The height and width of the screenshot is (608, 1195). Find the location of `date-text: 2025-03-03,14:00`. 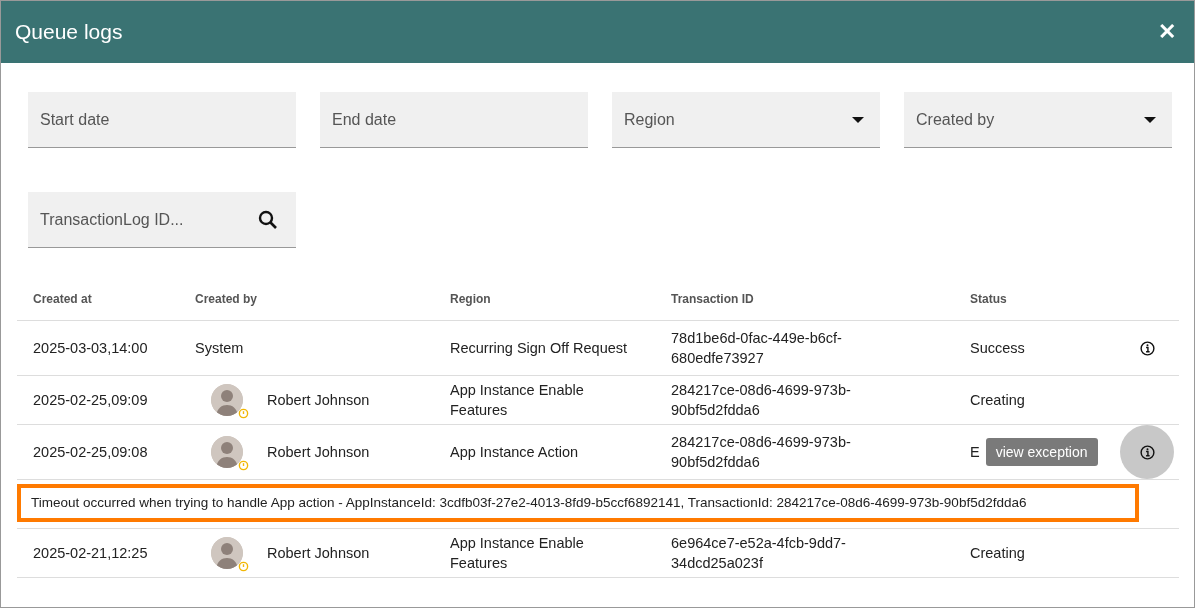

date-text: 2025-03-03,14:00 is located at coordinates (90, 348).